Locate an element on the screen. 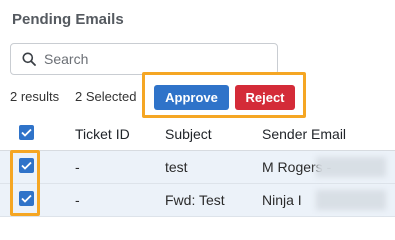 The image size is (395, 240). subject-cell: test is located at coordinates (176, 167).